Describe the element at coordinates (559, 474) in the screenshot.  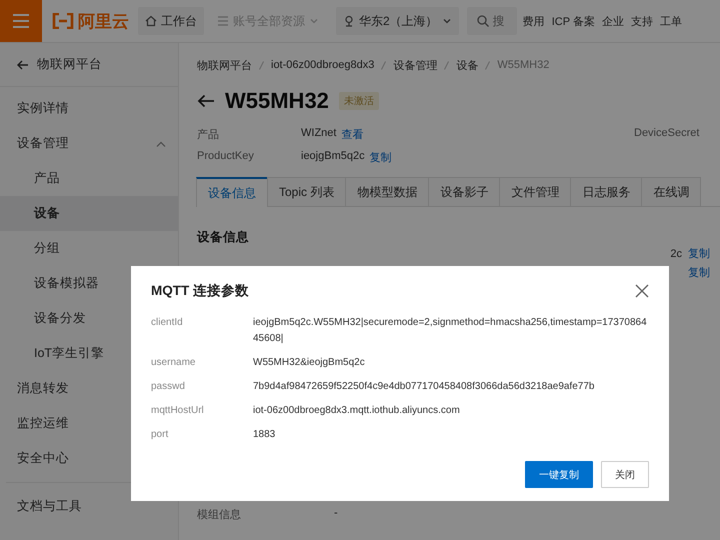
I see `copy-all-button: 一键复制` at that location.